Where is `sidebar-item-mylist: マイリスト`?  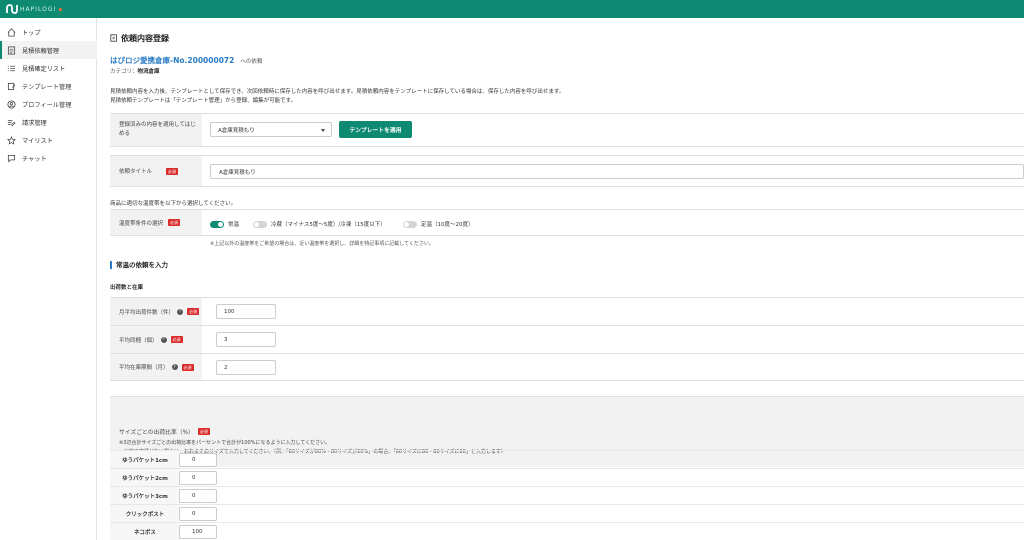
sidebar-item-mylist: マイリスト is located at coordinates (48, 140).